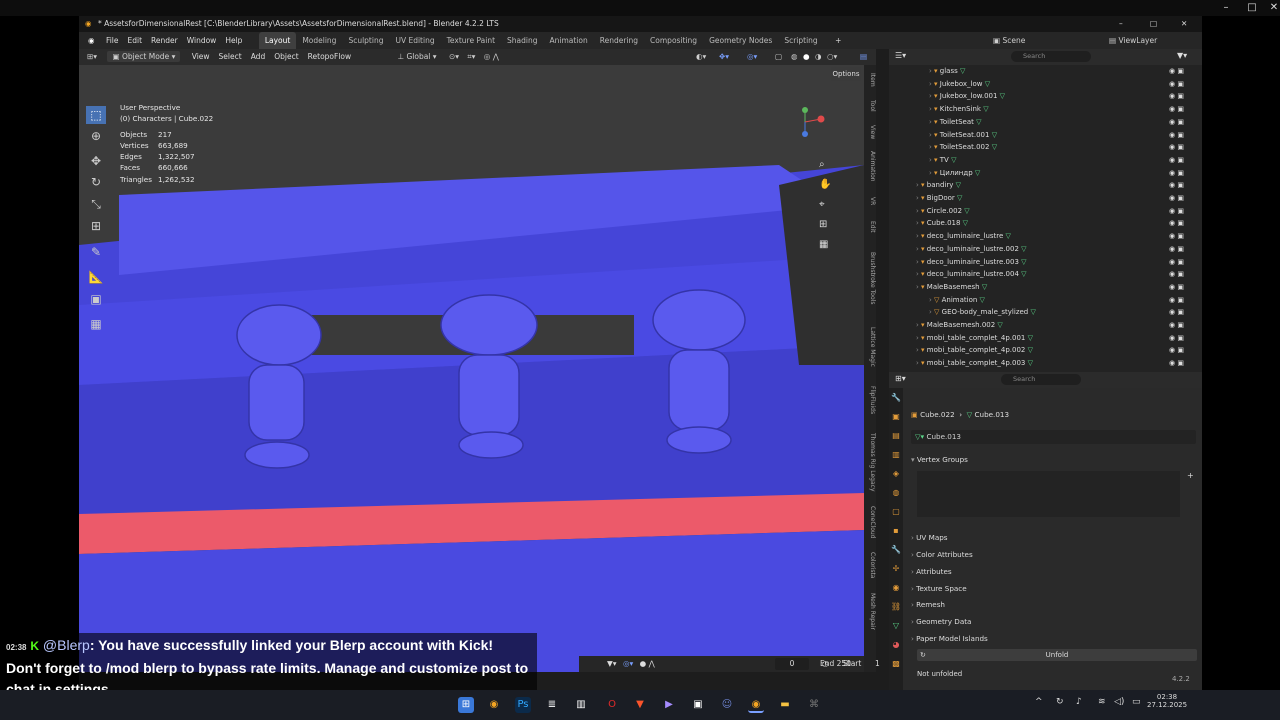 This screenshot has width=1280, height=720. What do you see at coordinates (756, 705) in the screenshot?
I see `blender-active-icon: ◉` at bounding box center [756, 705].